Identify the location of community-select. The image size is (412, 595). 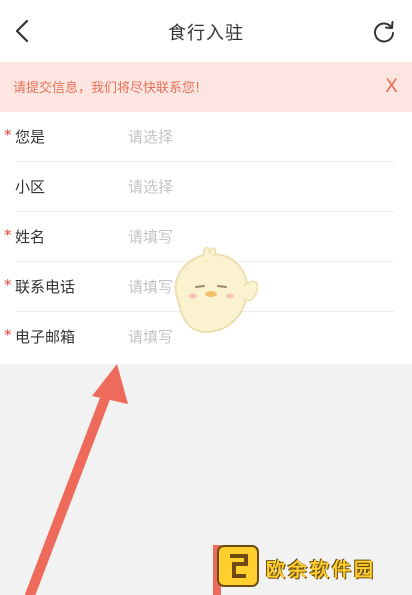
(248, 187).